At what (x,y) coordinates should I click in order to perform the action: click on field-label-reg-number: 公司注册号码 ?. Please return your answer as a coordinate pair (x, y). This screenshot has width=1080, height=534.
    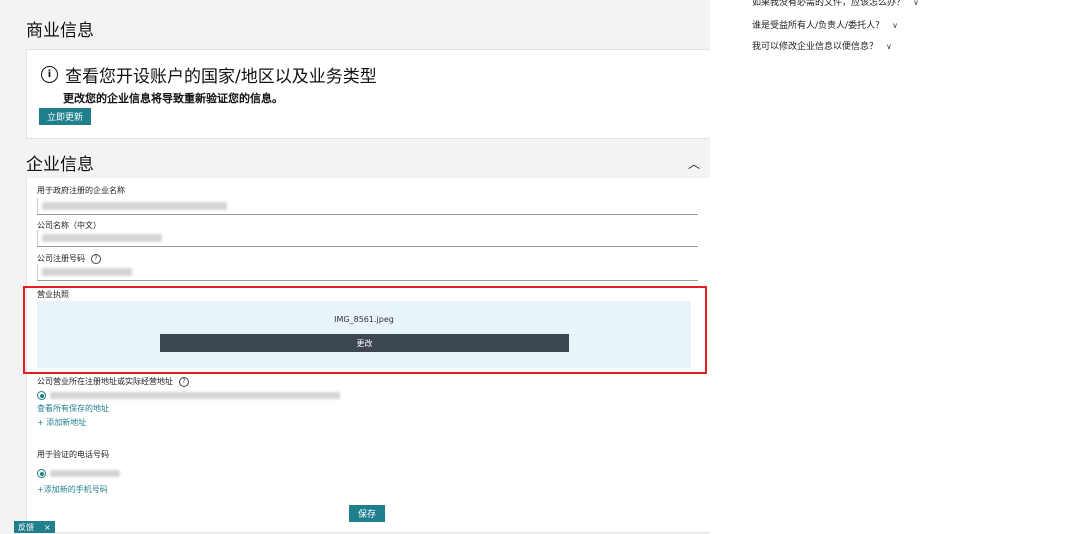
    Looking at the image, I should click on (69, 258).